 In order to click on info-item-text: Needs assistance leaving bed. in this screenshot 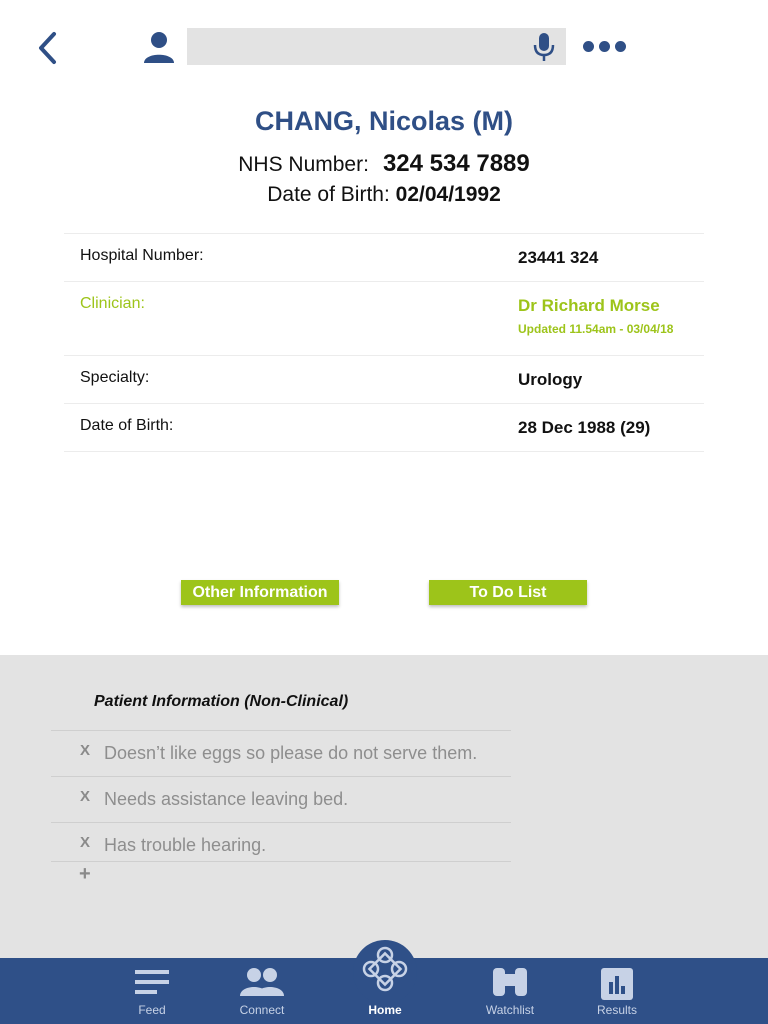, I will do `click(226, 799)`.